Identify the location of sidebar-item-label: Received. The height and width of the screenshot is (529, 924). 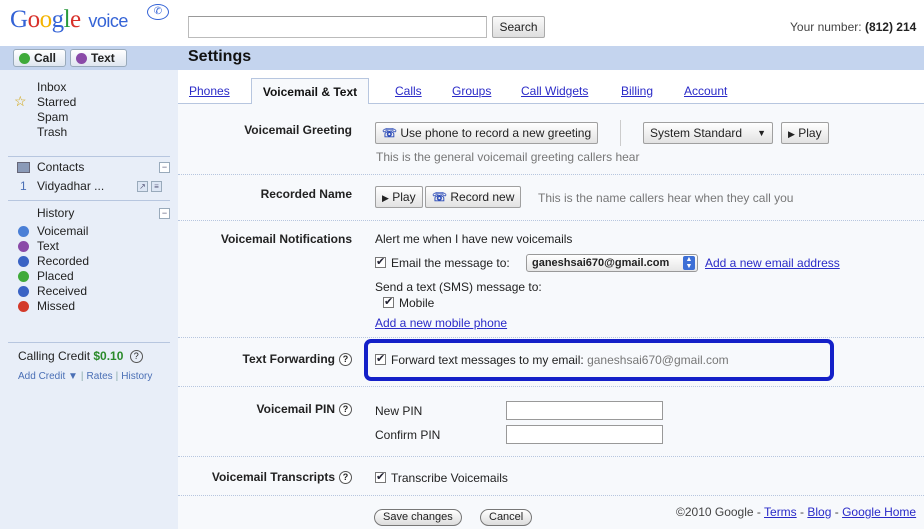
(62, 291).